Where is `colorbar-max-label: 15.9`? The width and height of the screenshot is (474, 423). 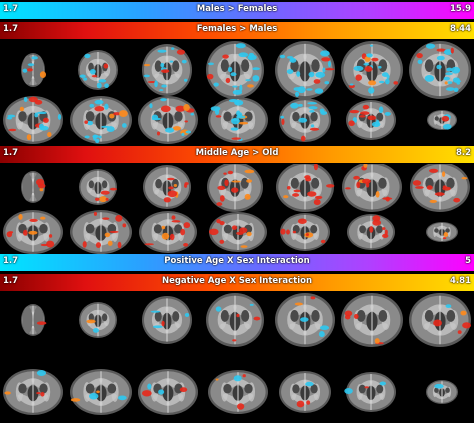
colorbar-max-label: 15.9 is located at coordinates (460, 9).